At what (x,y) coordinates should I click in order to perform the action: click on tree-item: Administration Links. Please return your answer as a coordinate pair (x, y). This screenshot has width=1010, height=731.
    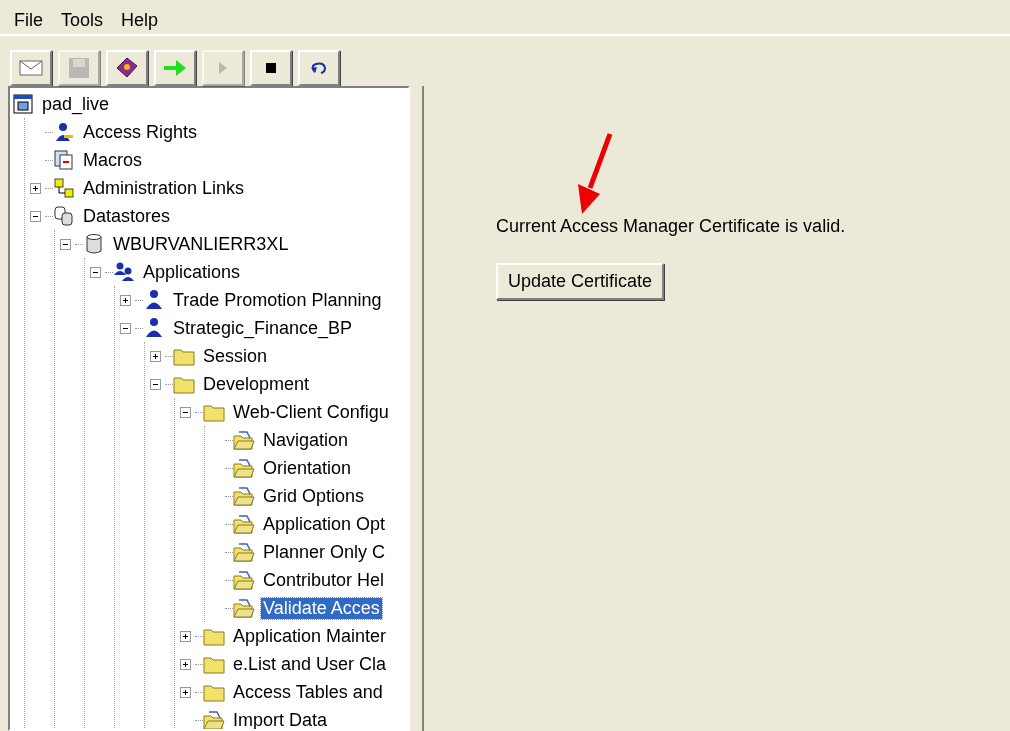
    Looking at the image, I should click on (164, 188).